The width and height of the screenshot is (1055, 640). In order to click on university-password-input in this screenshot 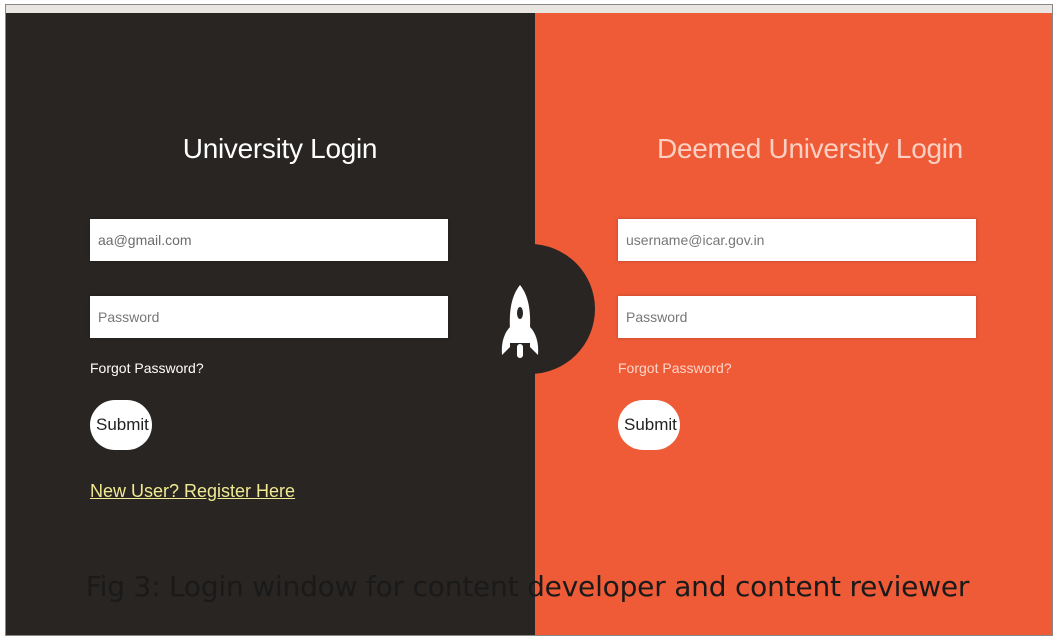, I will do `click(269, 317)`.